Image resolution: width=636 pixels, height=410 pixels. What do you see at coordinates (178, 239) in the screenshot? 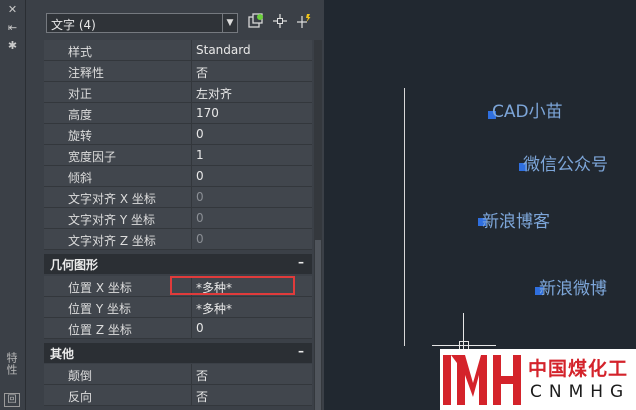
I see `property-row: 文字对齐 Z 坐标 0` at bounding box center [178, 239].